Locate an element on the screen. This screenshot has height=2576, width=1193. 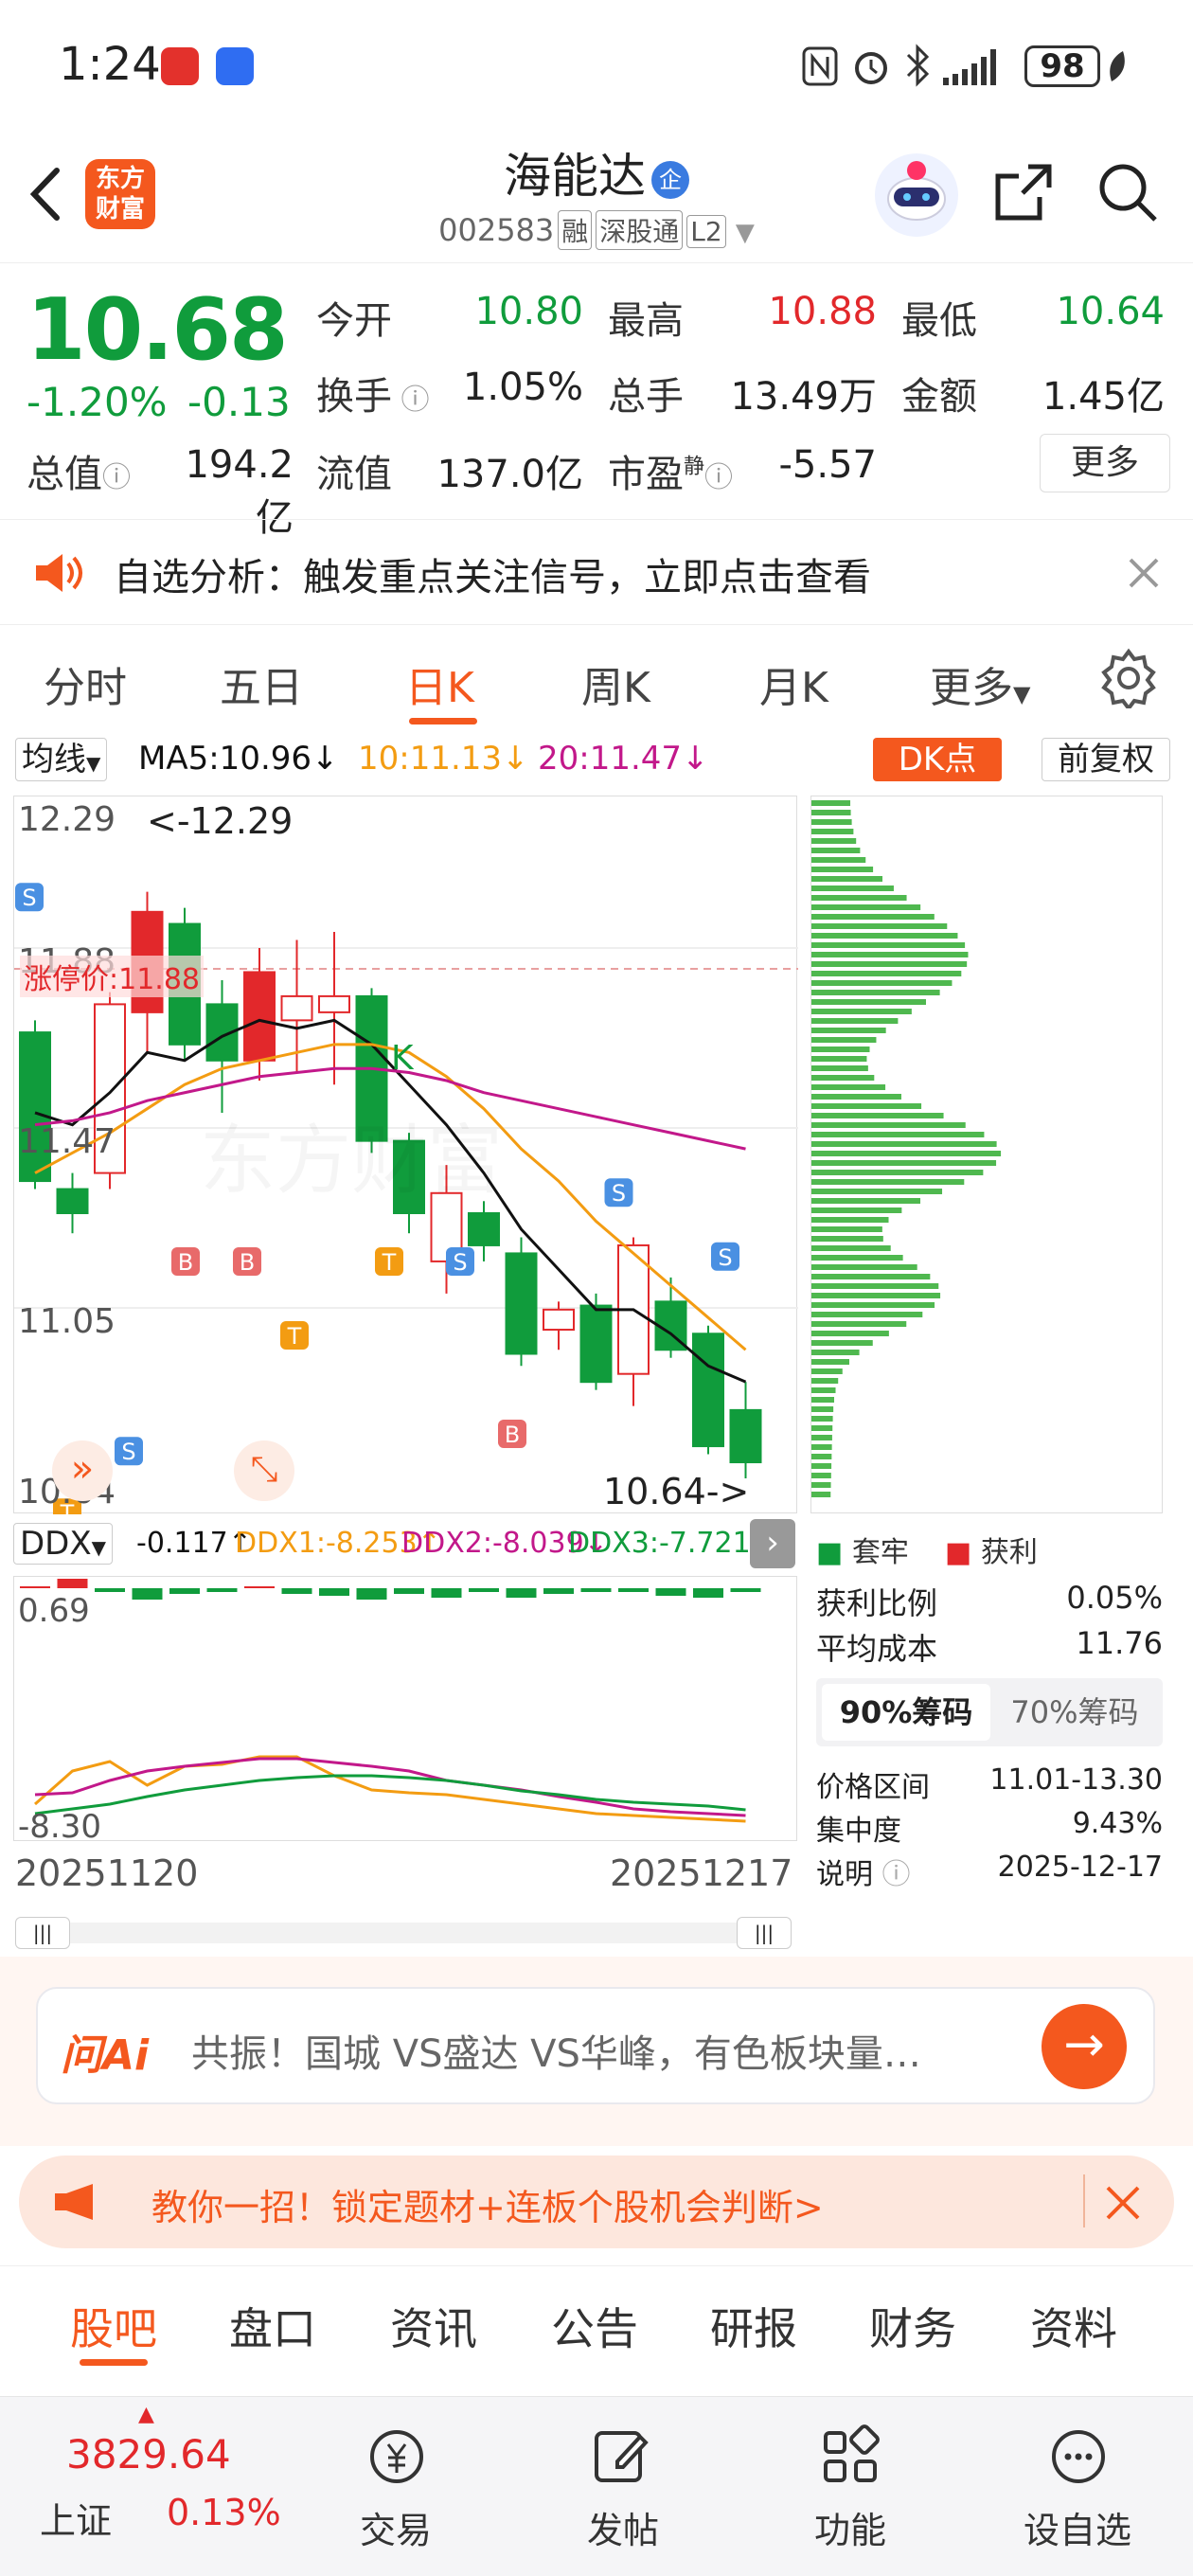
note-date: 2025-12-17 is located at coordinates (1080, 1867).